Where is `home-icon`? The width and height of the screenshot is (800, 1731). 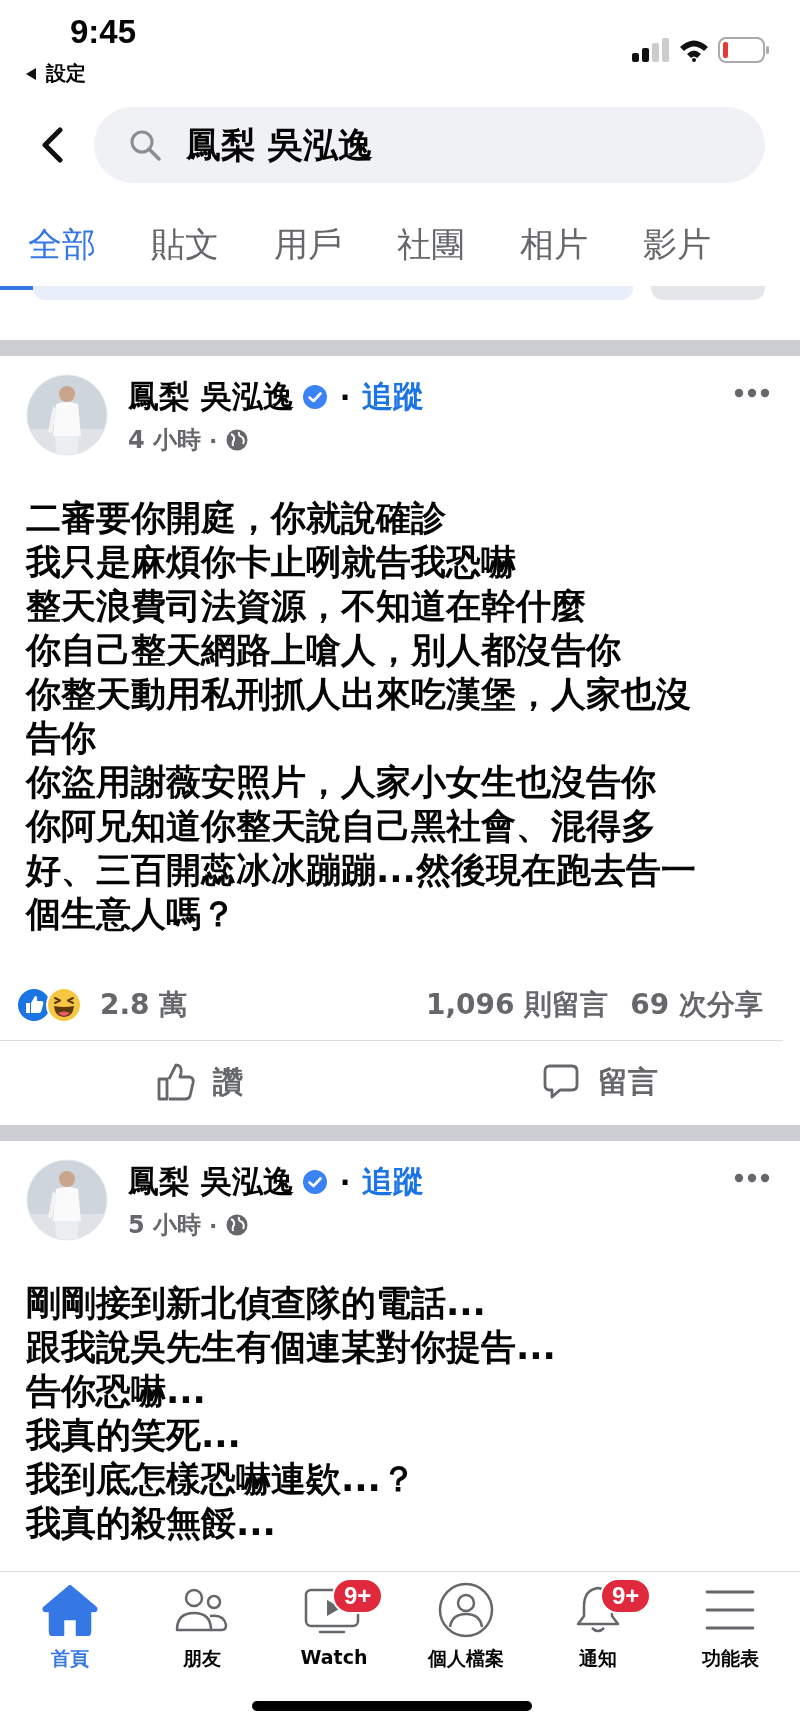
home-icon is located at coordinates (70, 1610).